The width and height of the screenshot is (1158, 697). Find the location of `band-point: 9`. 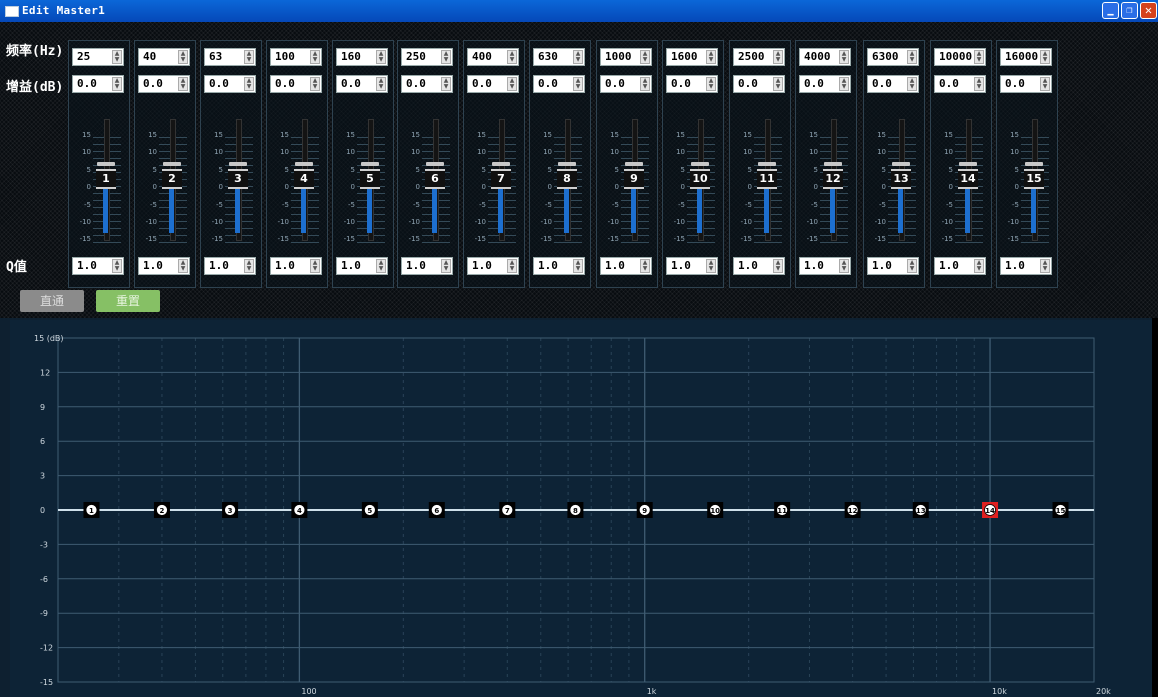

band-point: 9 is located at coordinates (644, 510).